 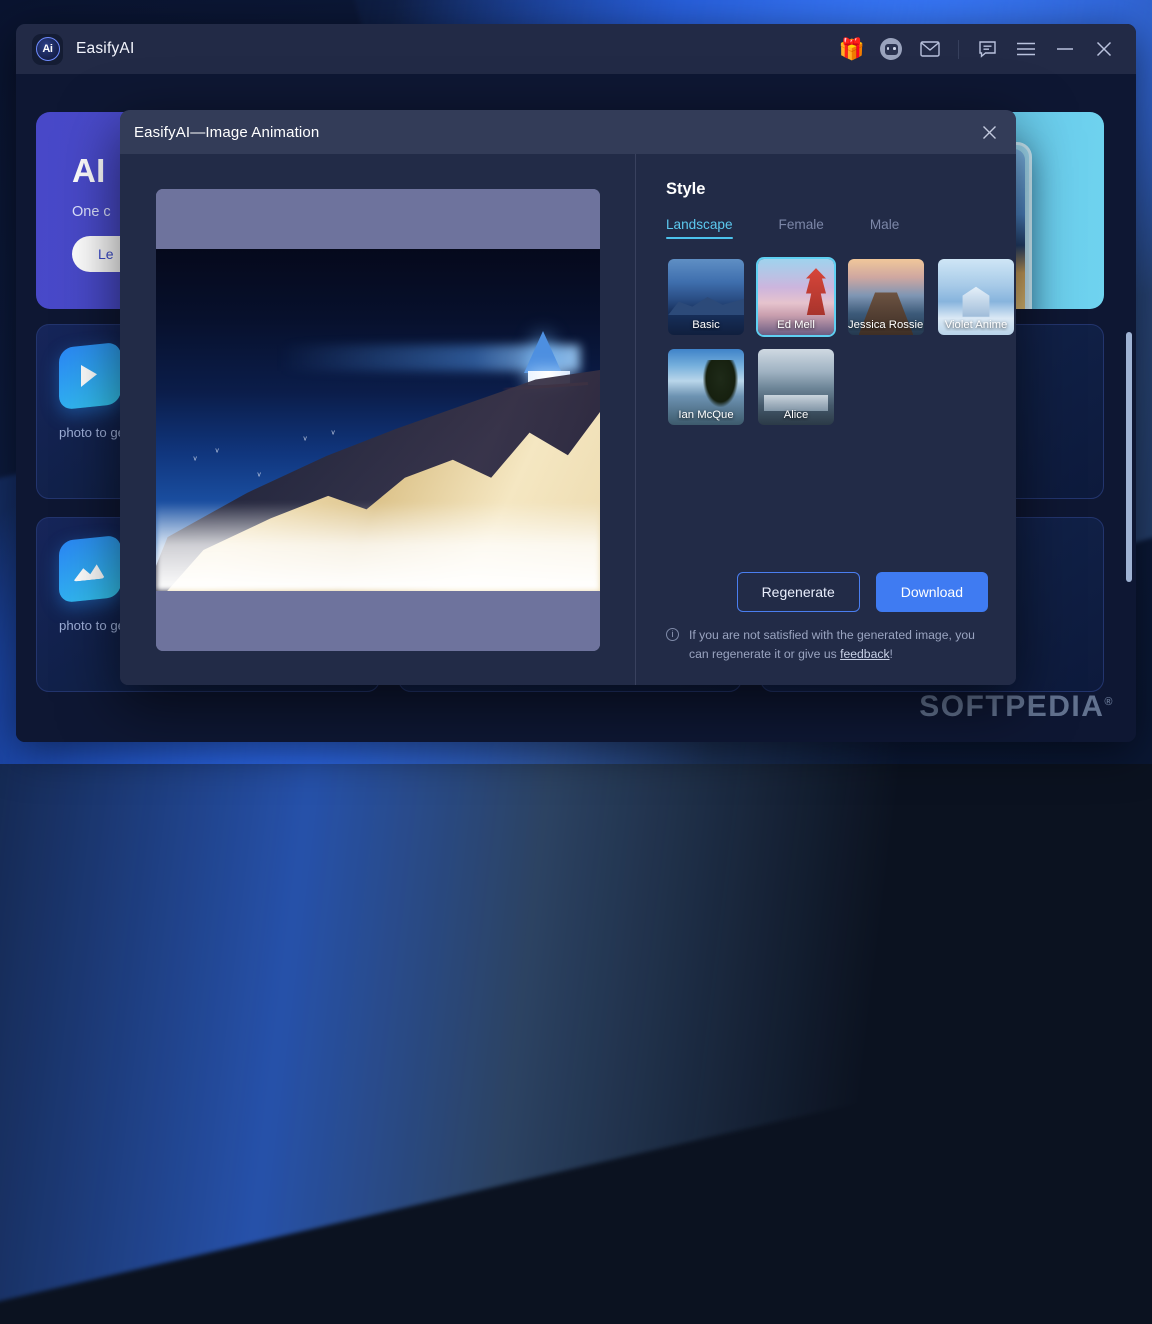 I want to click on preview-bottom-bar, so click(x=377, y=620).